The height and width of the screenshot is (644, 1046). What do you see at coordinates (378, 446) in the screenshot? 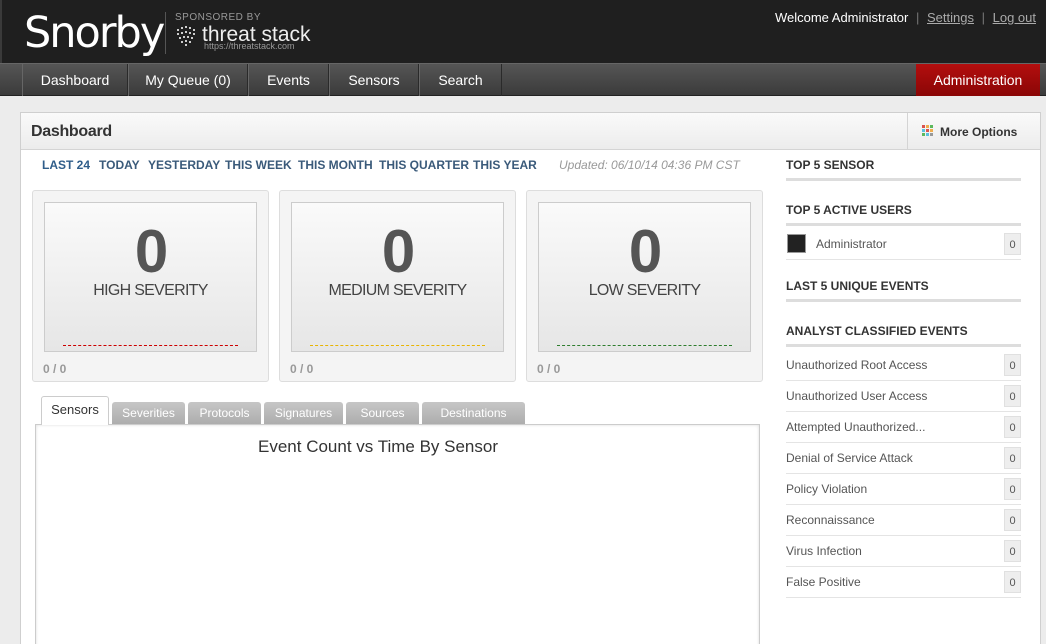
I see `chart-title: Event Count vs Time By Sensor` at bounding box center [378, 446].